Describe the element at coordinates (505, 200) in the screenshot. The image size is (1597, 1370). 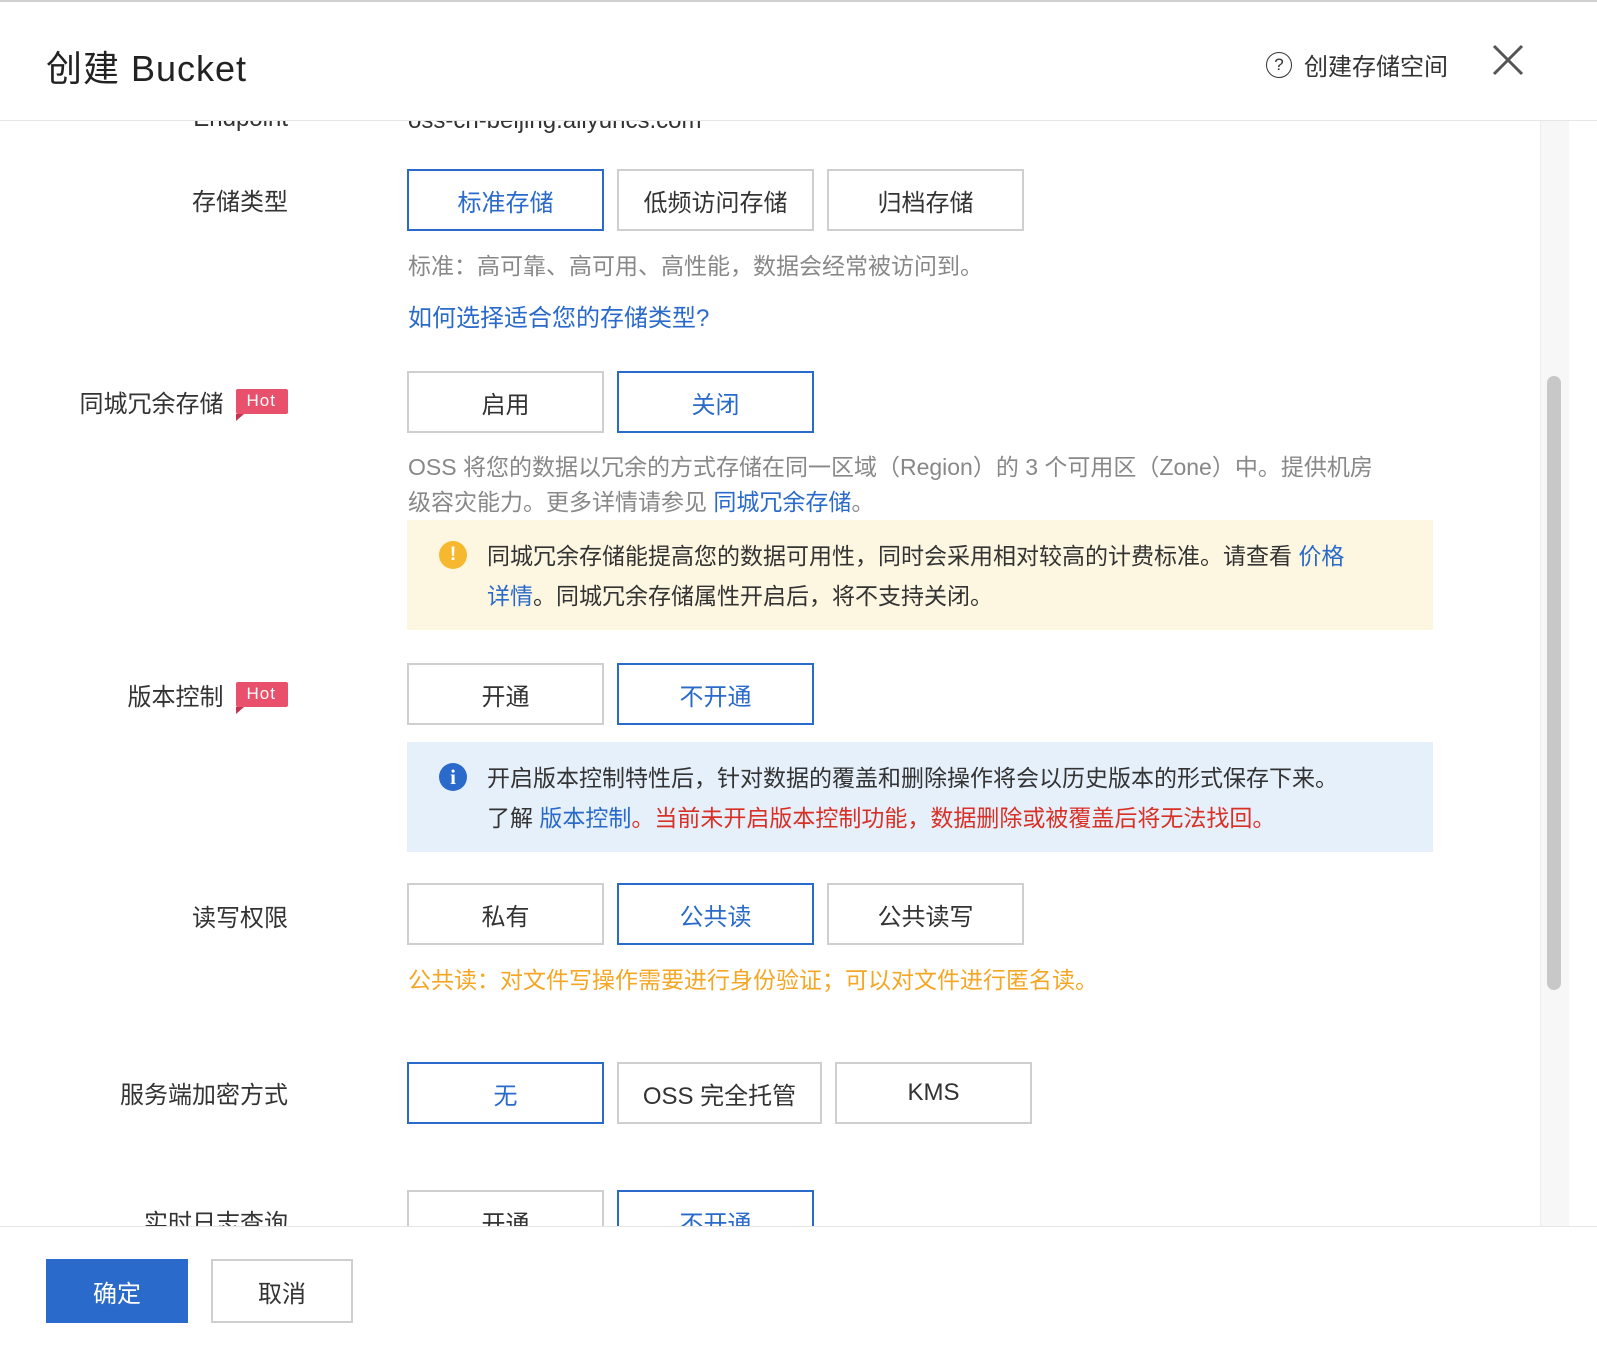
I see `storage-class-option-standard: 标准存储` at that location.